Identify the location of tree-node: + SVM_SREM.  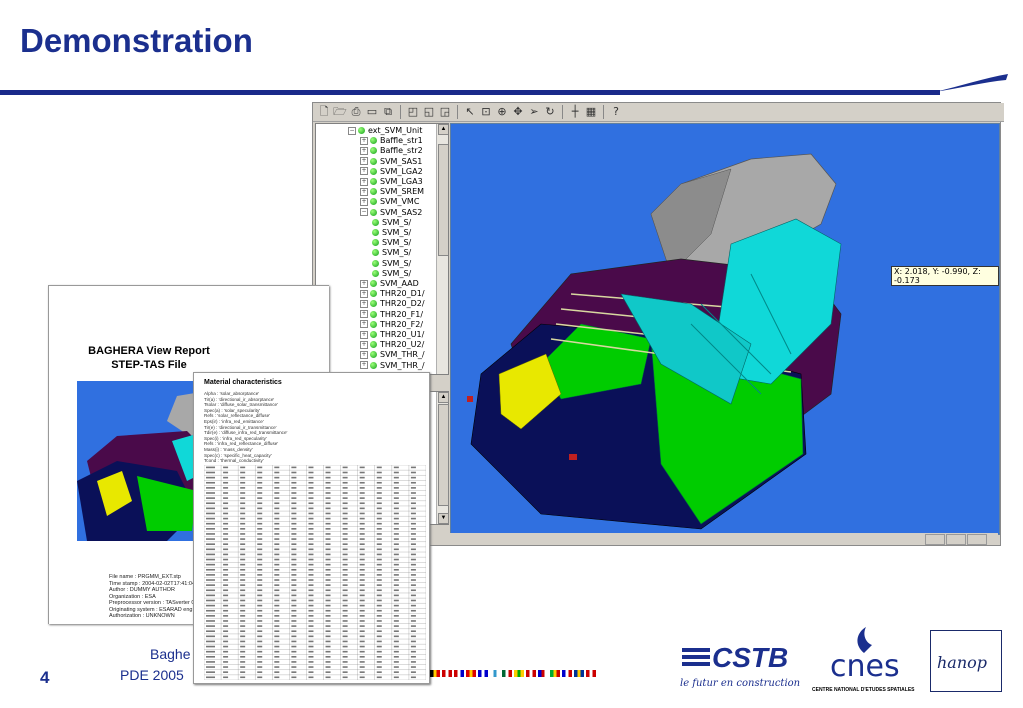
(392, 192).